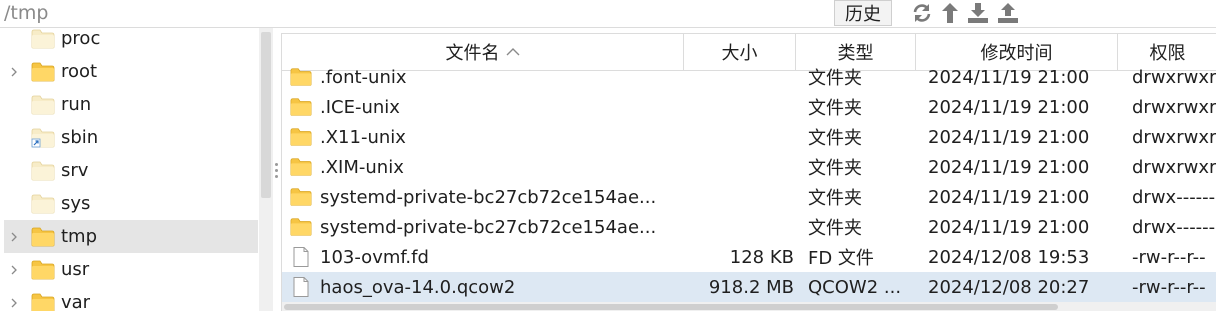  I want to click on tree-item-label: root, so click(79, 71).